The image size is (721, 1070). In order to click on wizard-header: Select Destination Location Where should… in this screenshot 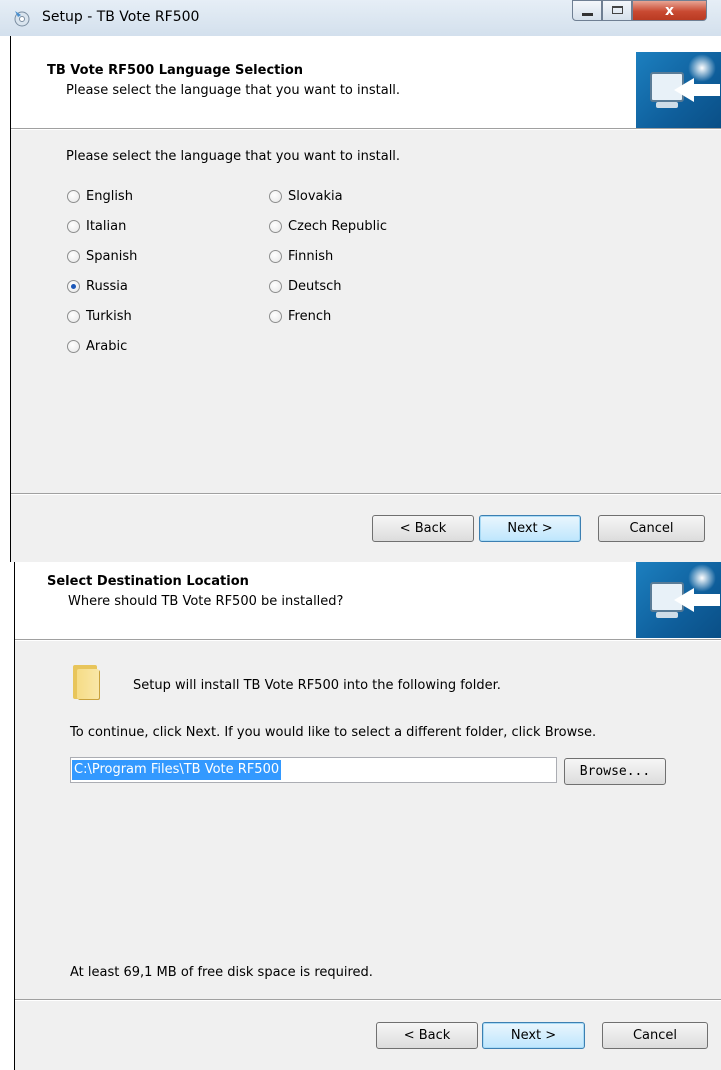, I will do `click(367, 600)`.